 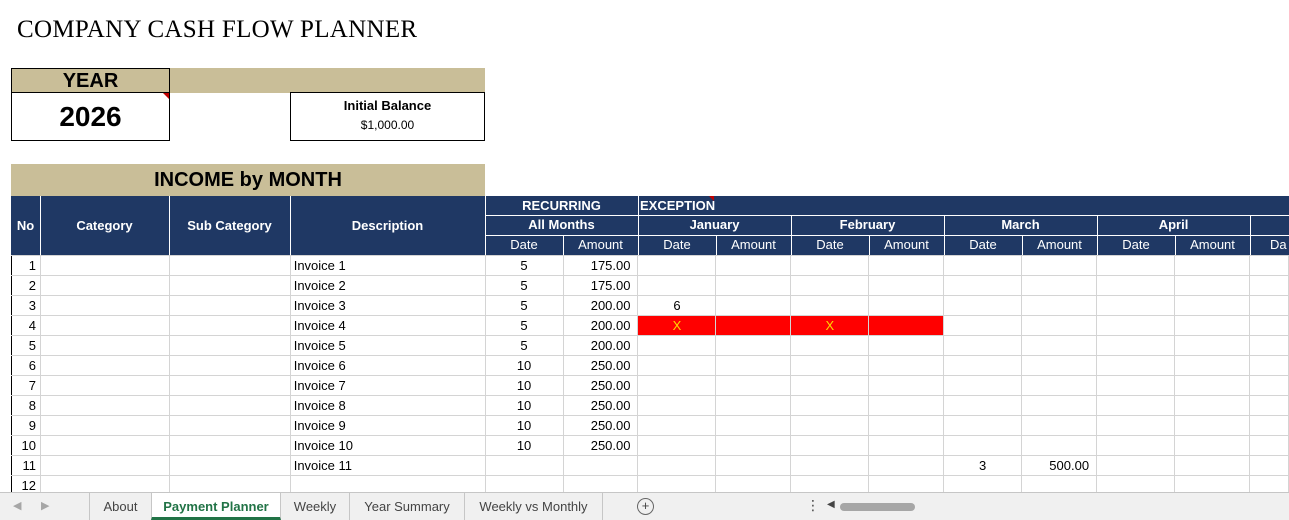 I want to click on cell-mar-amount: 500.00, so click(x=1059, y=465).